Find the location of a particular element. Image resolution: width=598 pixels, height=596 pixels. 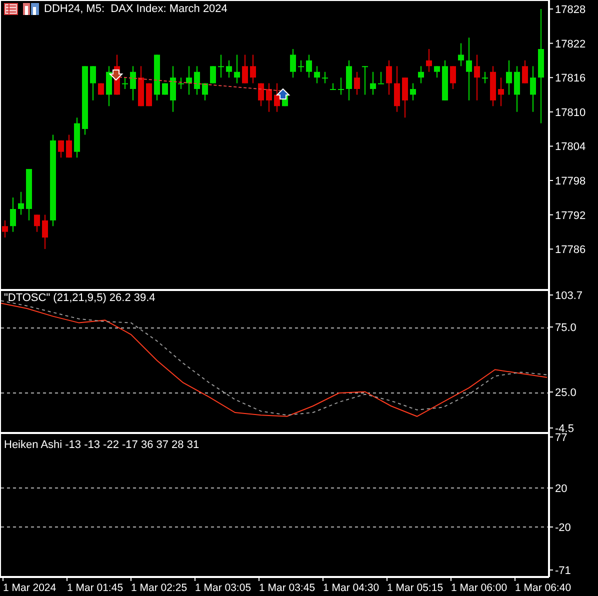

price-label: 17792 is located at coordinates (570, 216).